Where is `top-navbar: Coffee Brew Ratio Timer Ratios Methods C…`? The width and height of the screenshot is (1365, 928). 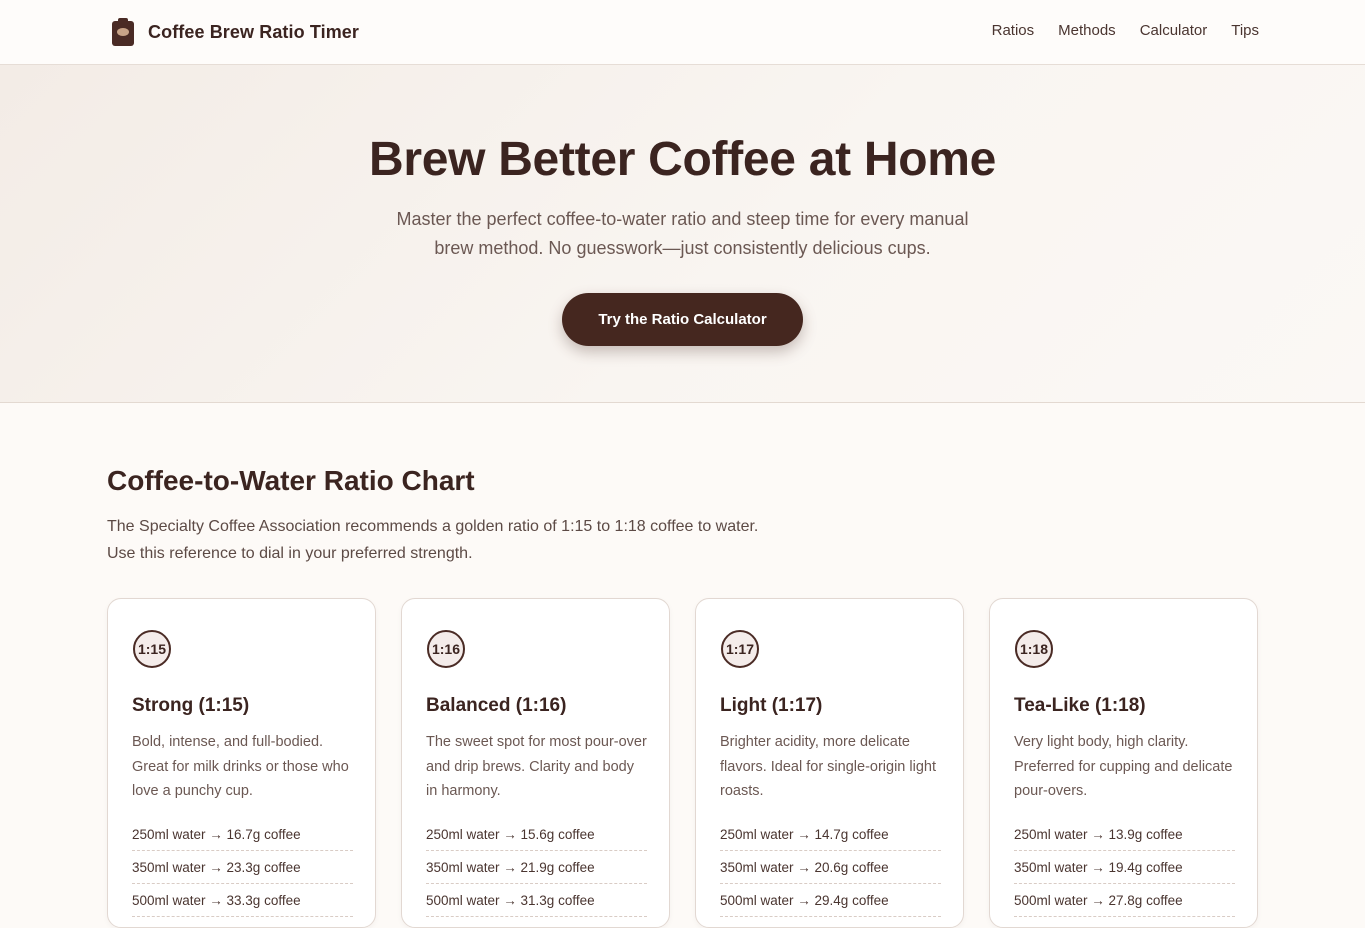 top-navbar: Coffee Brew Ratio Timer Ratios Methods C… is located at coordinates (682, 32).